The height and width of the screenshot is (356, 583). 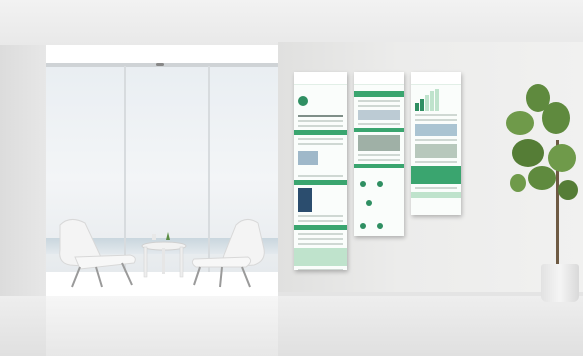 I want to click on poster-icons, so click(x=379, y=191).